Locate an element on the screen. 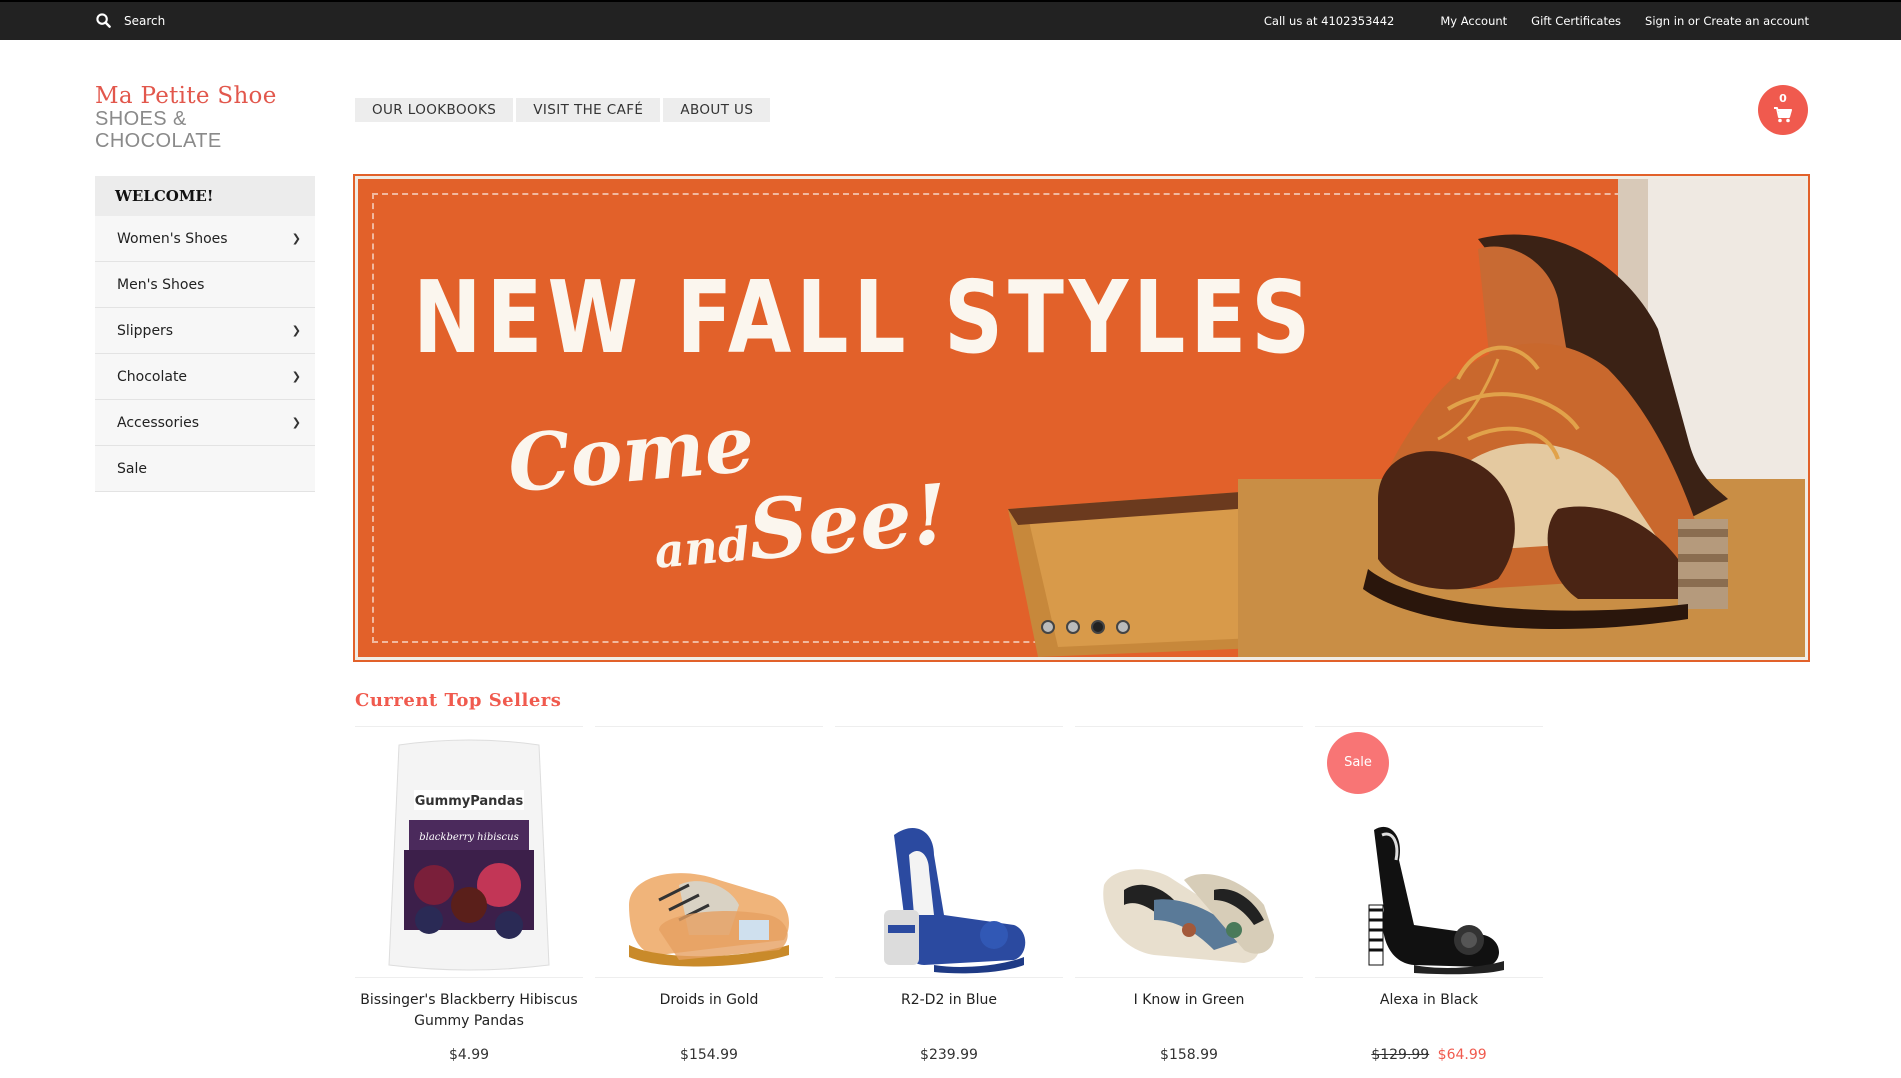 The height and width of the screenshot is (1078, 1901). logo-name: Ma Petite Shoe is located at coordinates (186, 96).